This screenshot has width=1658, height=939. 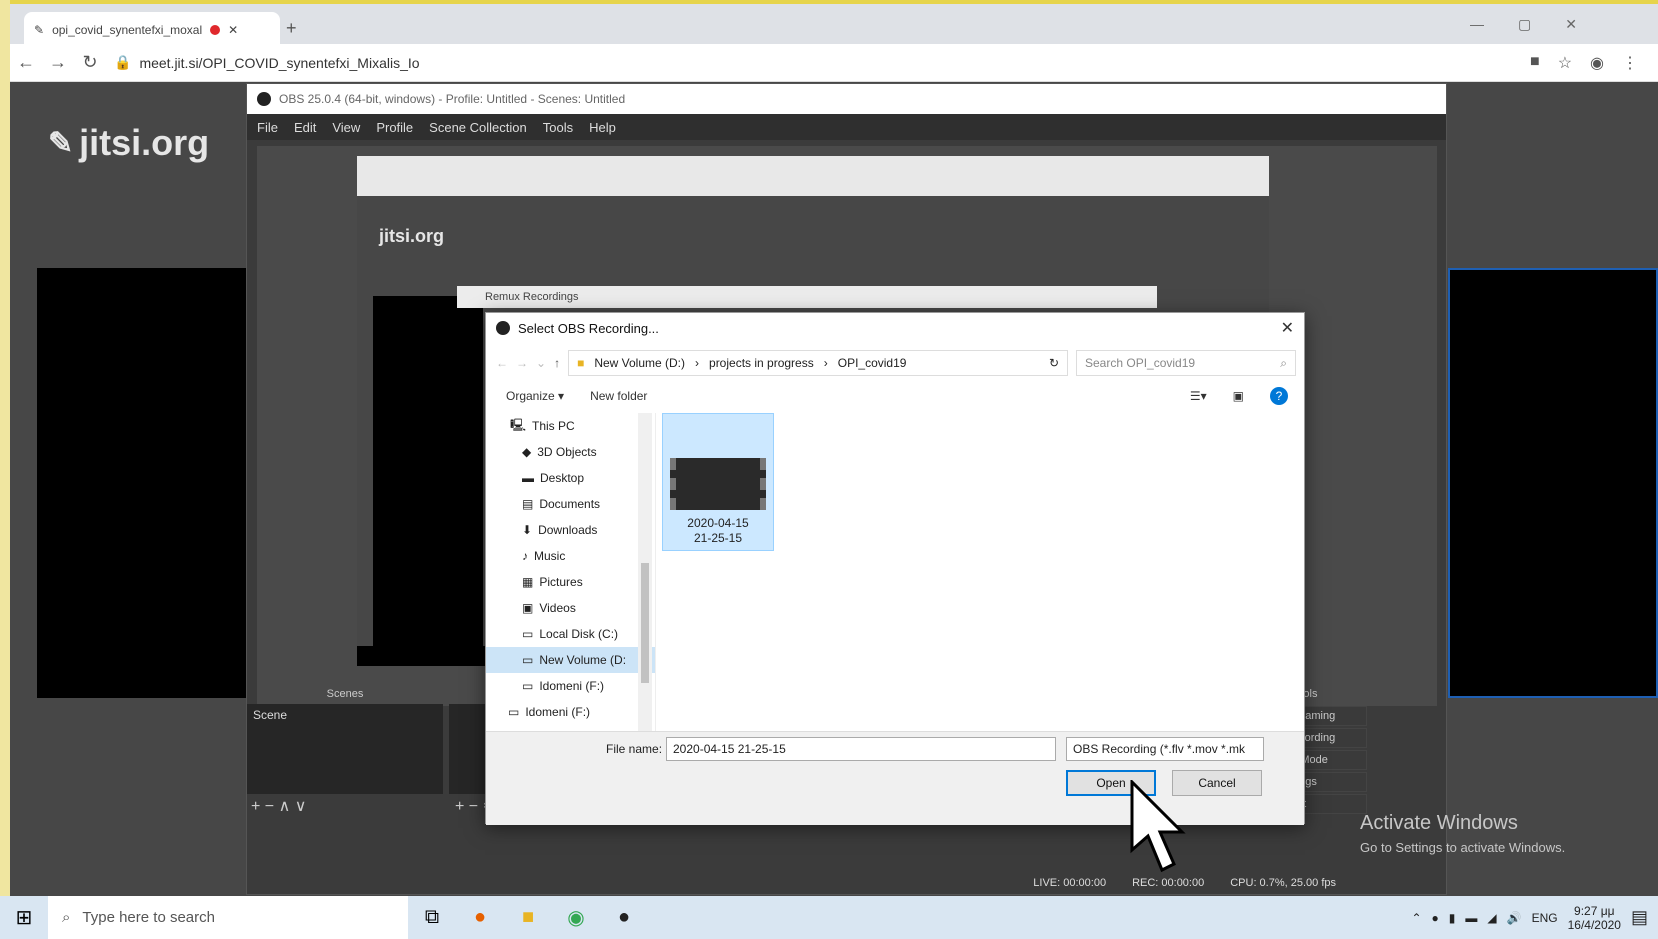 What do you see at coordinates (1597, 63) in the screenshot?
I see `profile-icon: ◉` at bounding box center [1597, 63].